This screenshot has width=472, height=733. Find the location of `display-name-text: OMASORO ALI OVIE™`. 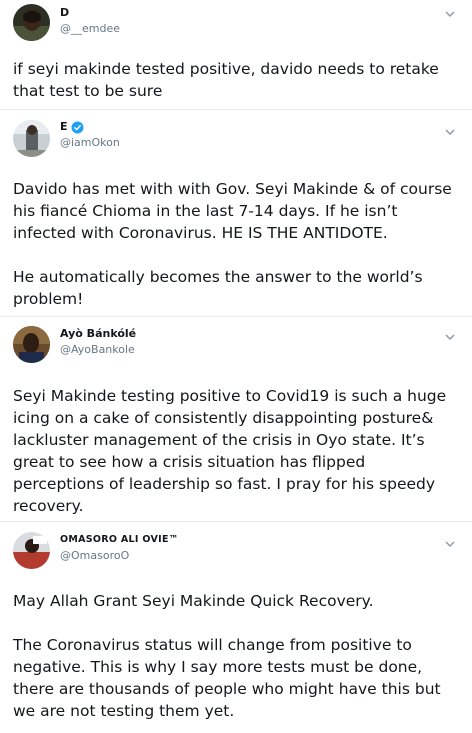

display-name-text: OMASORO ALI OVIE™ is located at coordinates (119, 540).